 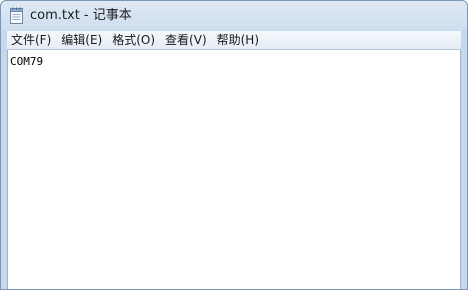 What do you see at coordinates (133, 40) in the screenshot?
I see `menu-format: 格式(O)` at bounding box center [133, 40].